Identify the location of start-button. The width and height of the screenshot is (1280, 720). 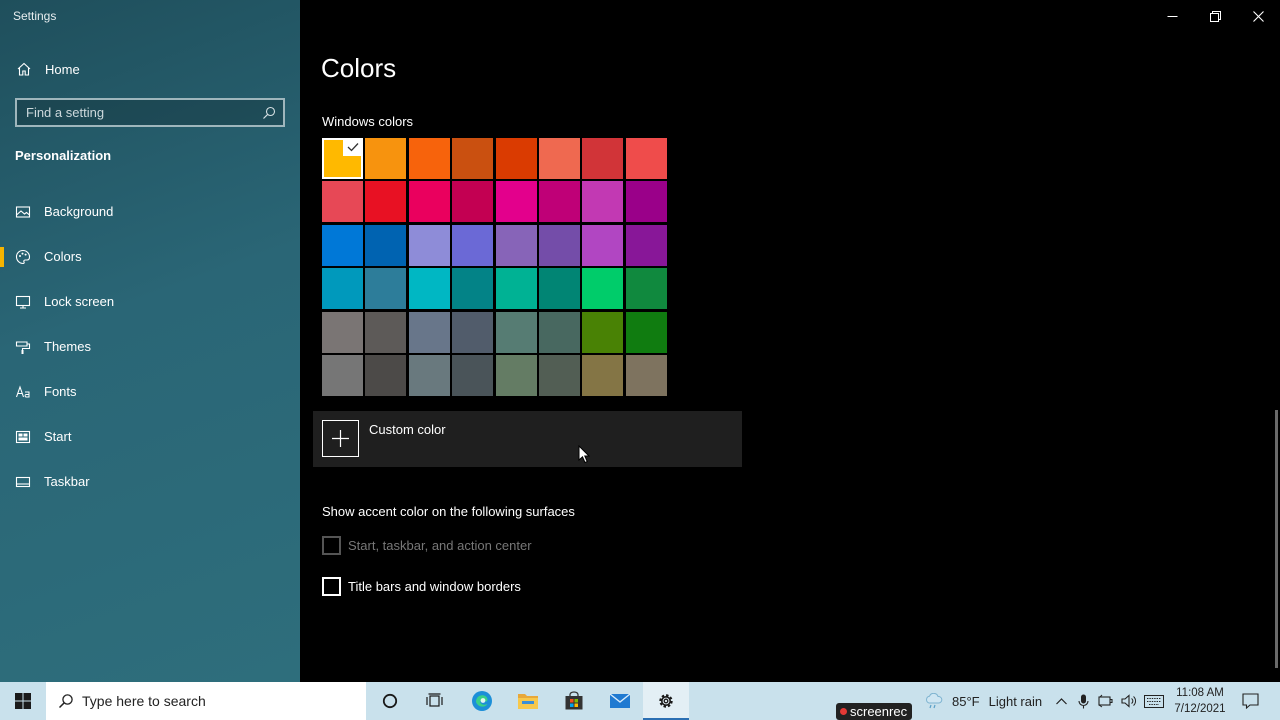
(23, 701).